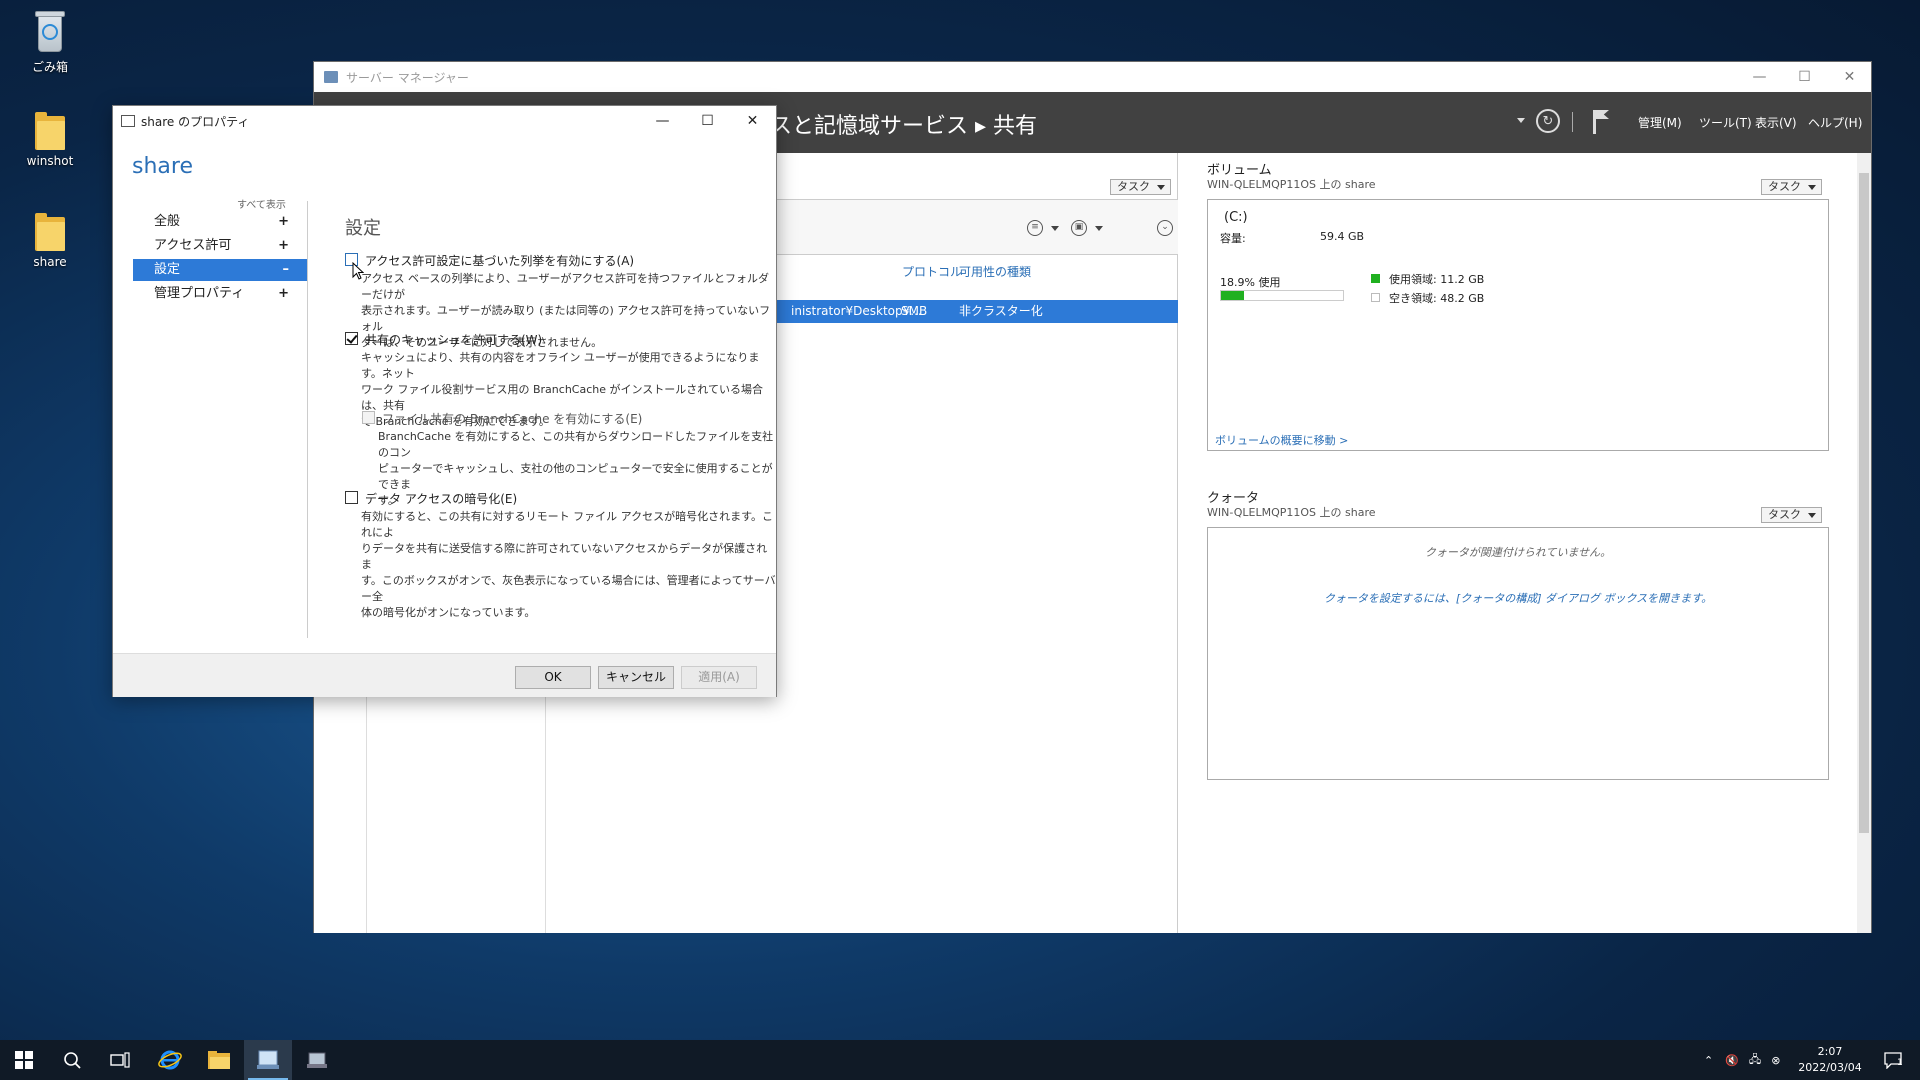 The width and height of the screenshot is (1920, 1080). Describe the element at coordinates (167, 269) in the screenshot. I see `nav-item-label: 設定` at that location.